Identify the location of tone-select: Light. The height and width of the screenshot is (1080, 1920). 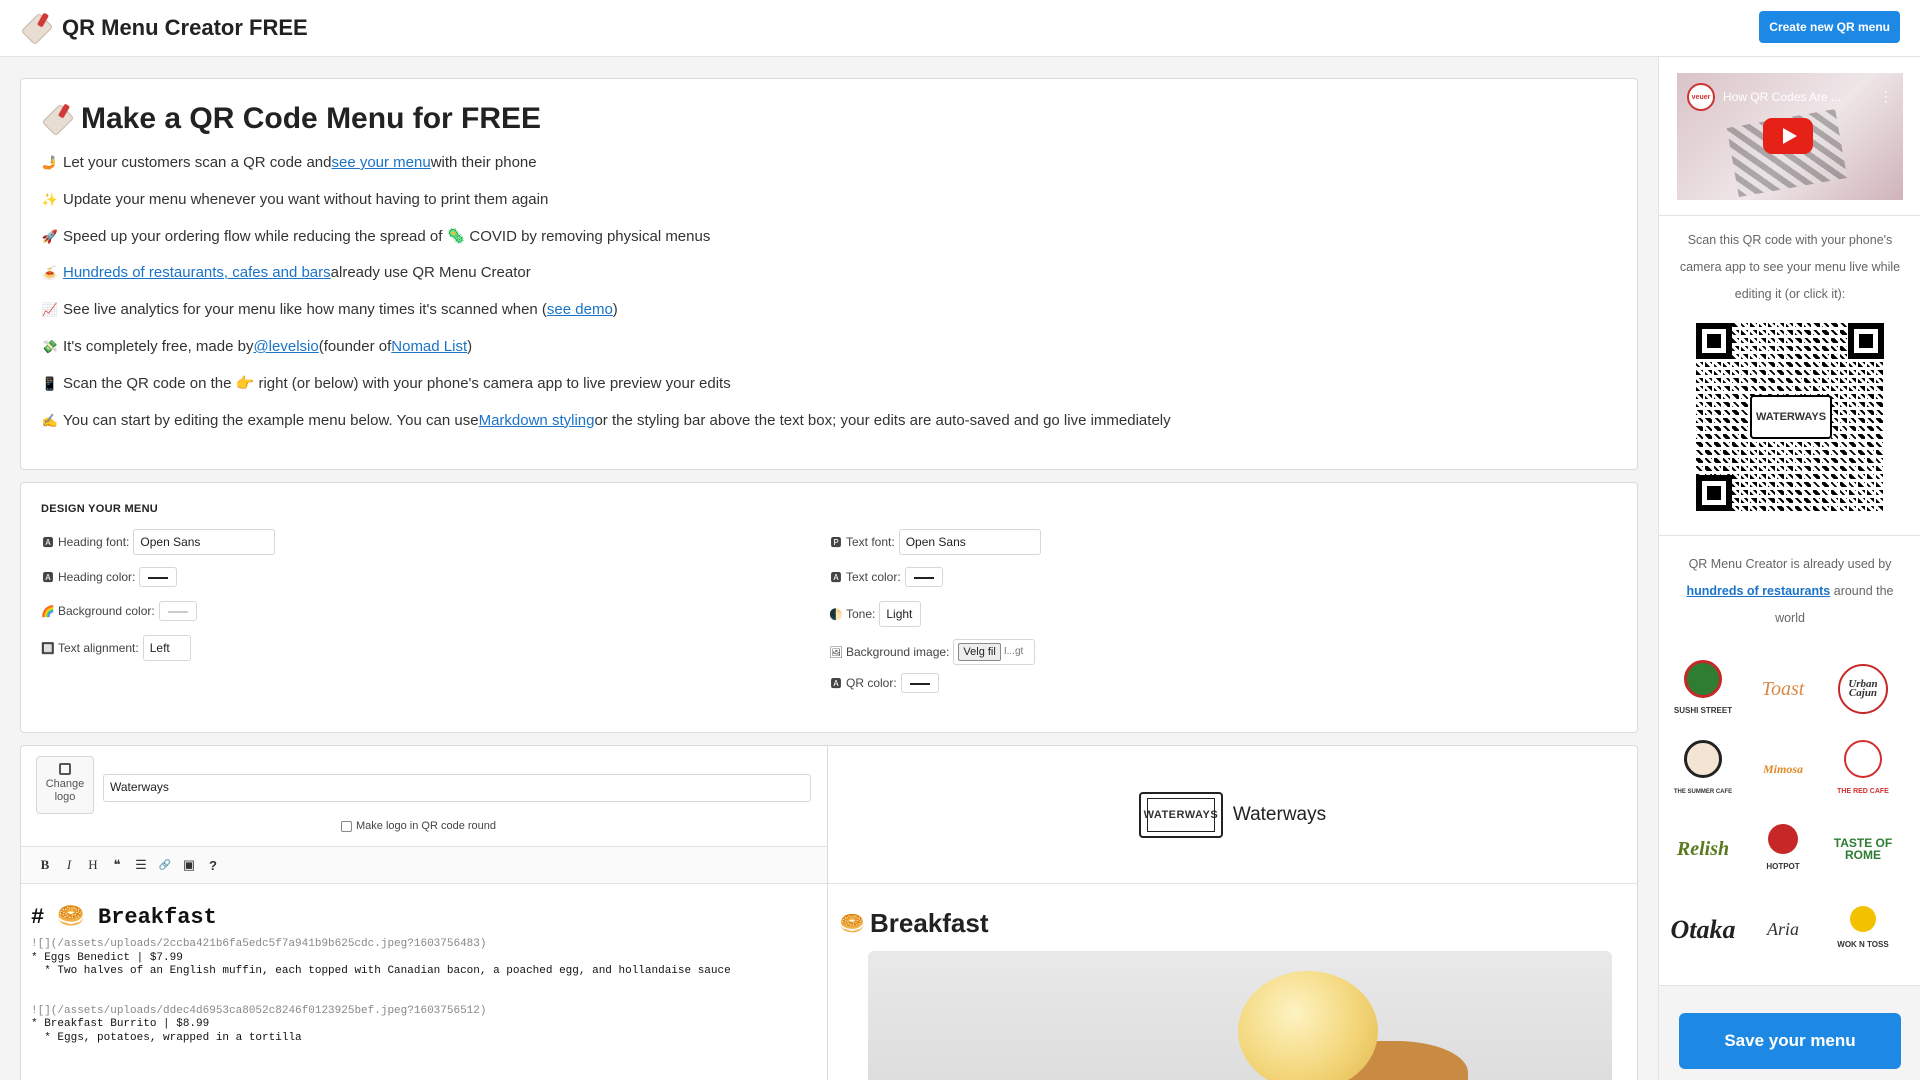
(900, 614).